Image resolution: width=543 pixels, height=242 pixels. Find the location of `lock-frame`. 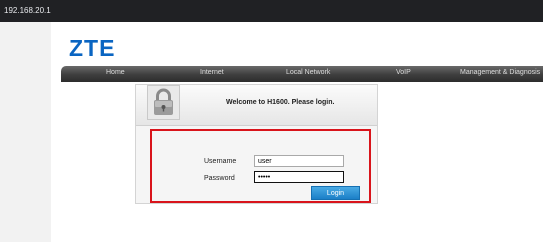

lock-frame is located at coordinates (163, 102).